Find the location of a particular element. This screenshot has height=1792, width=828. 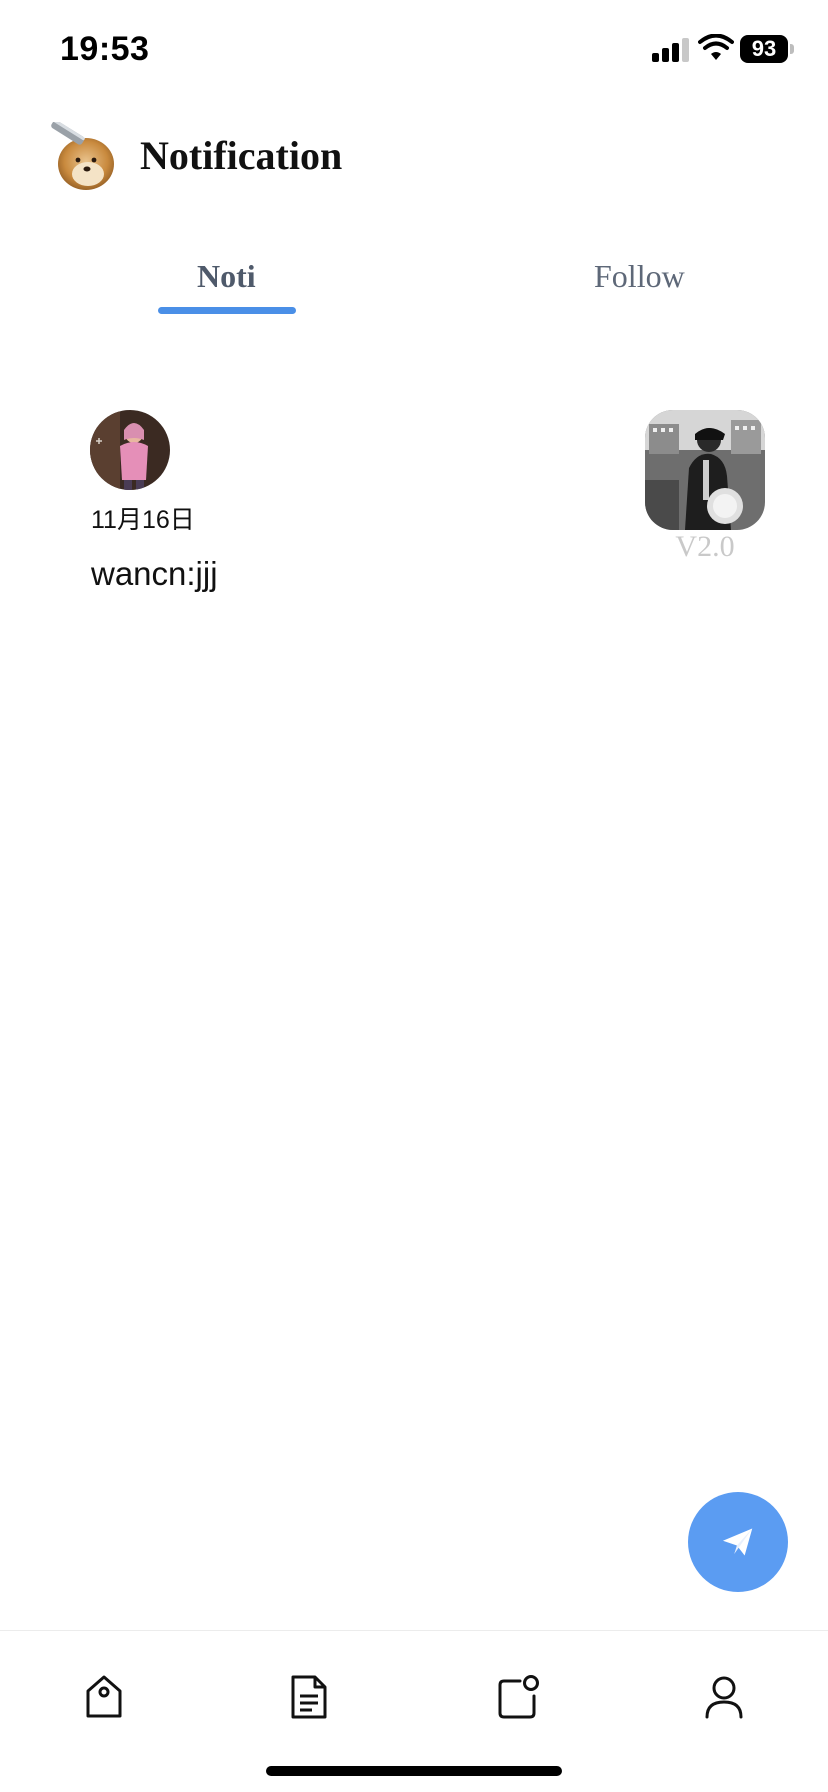

tag-icon is located at coordinates (104, 1696).